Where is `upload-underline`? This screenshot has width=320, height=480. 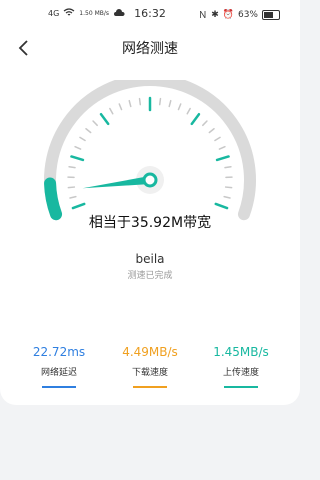 upload-underline is located at coordinates (241, 387).